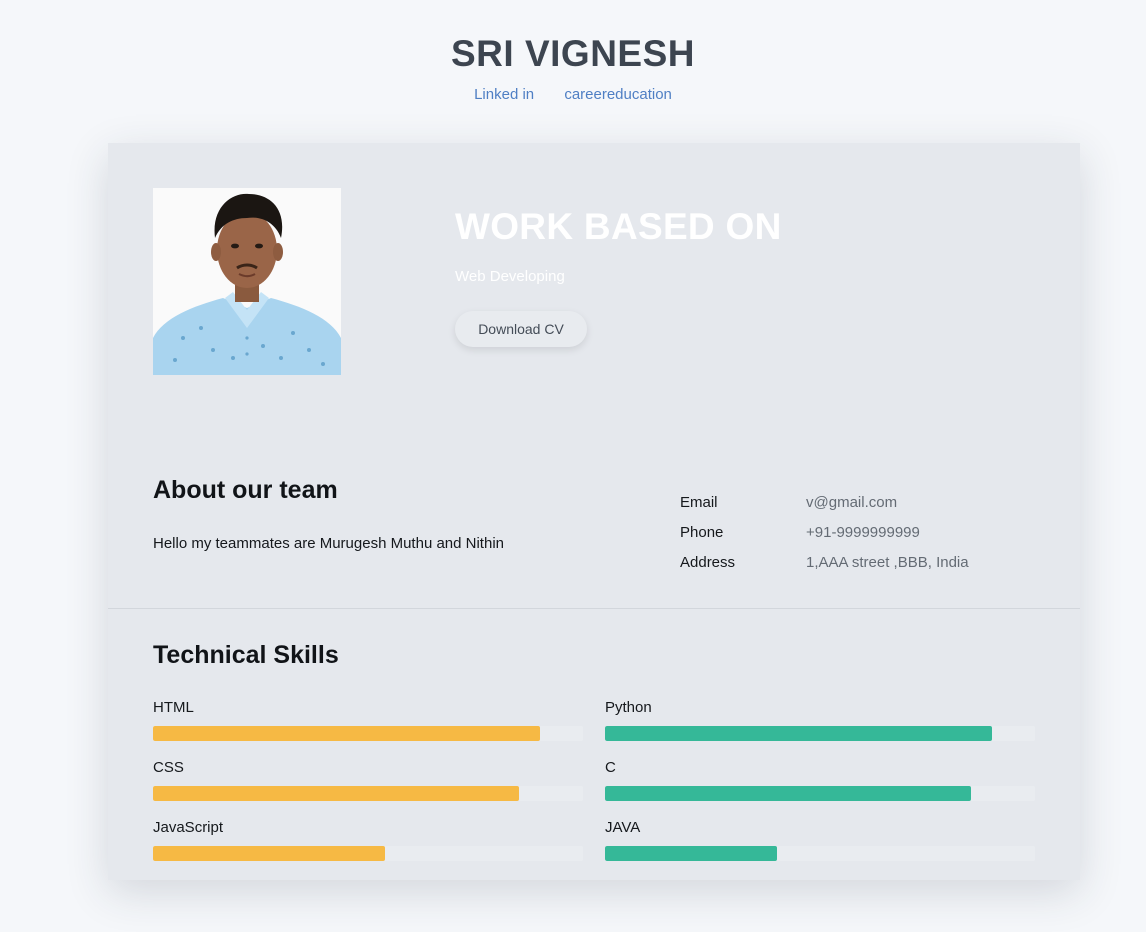 Image resolution: width=1146 pixels, height=932 pixels. What do you see at coordinates (173, 707) in the screenshot?
I see `skill-name: HTML` at bounding box center [173, 707].